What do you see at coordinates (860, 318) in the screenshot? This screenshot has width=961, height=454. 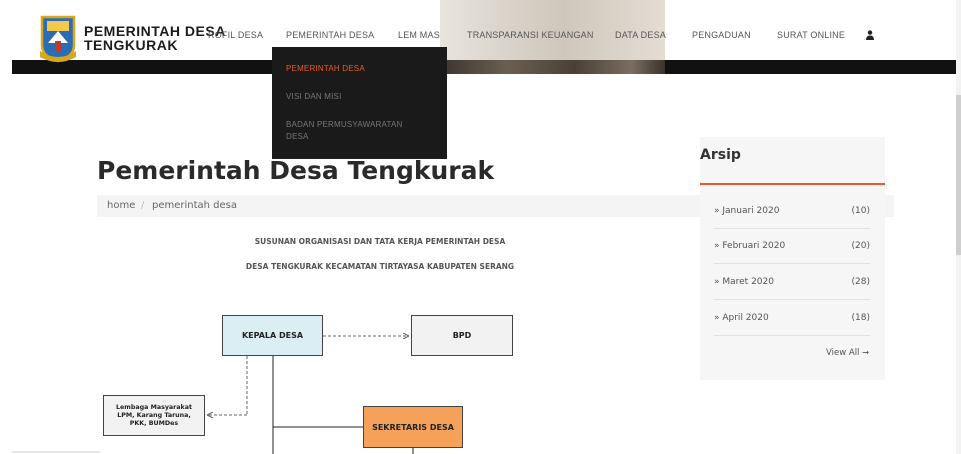 I see `archive-count: (18)` at bounding box center [860, 318].